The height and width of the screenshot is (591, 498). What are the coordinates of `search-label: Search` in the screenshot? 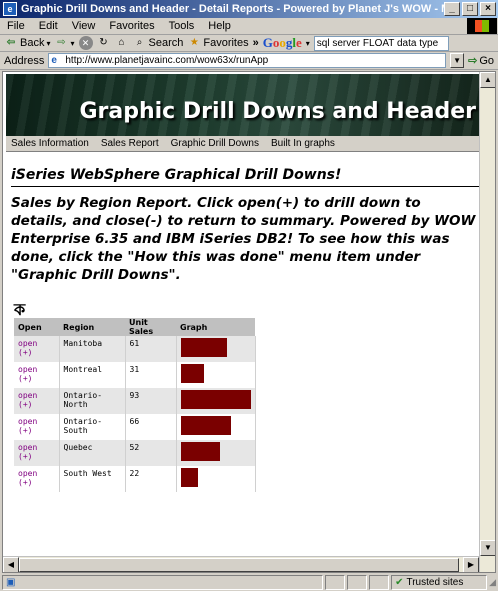 It's located at (166, 43).